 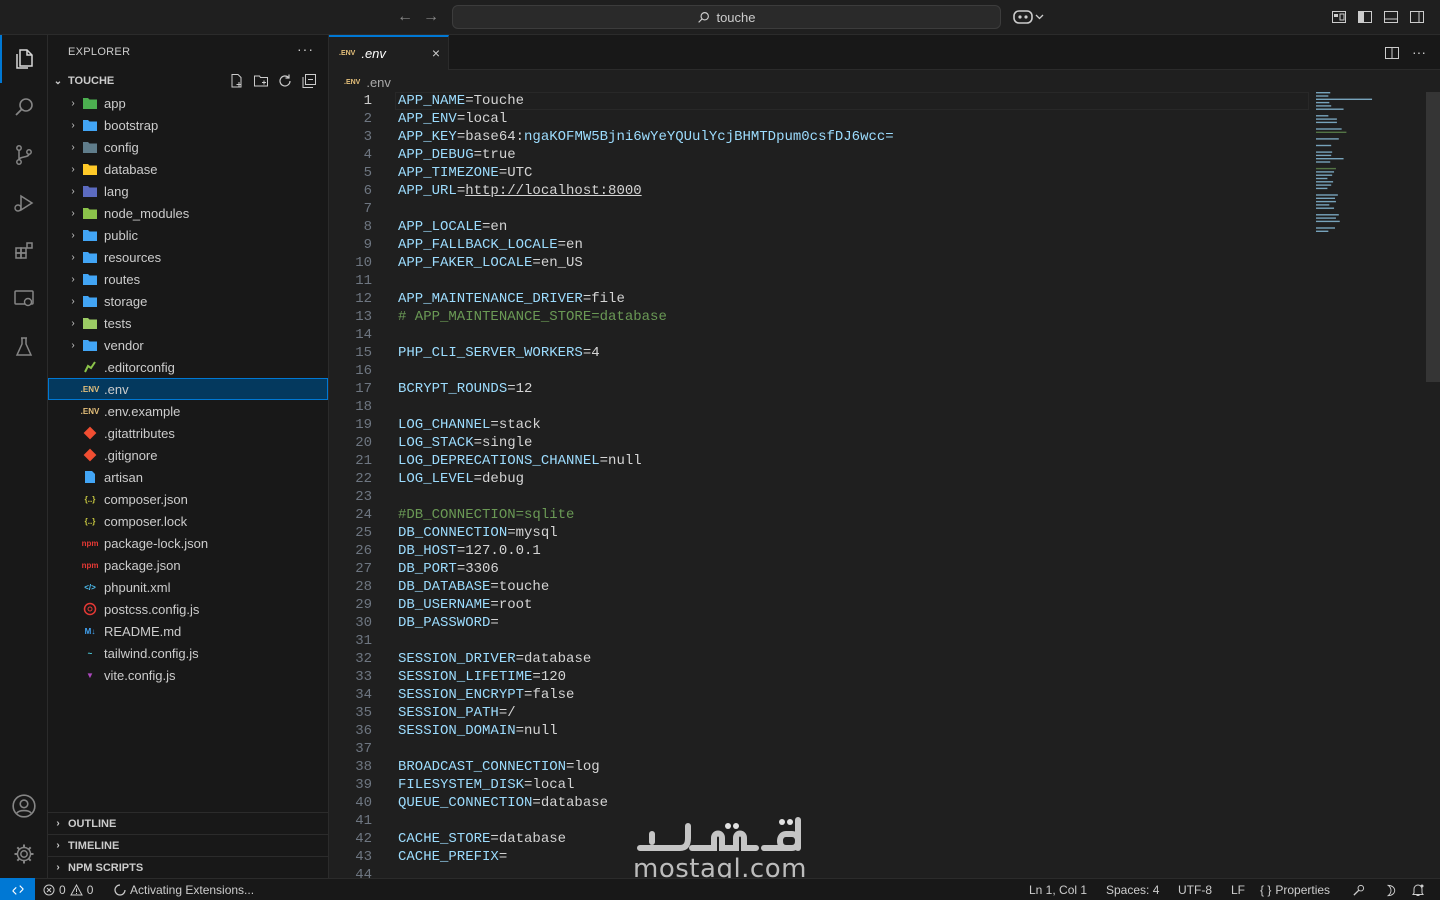 I want to click on file-item: .editorconfig, so click(x=188, y=367).